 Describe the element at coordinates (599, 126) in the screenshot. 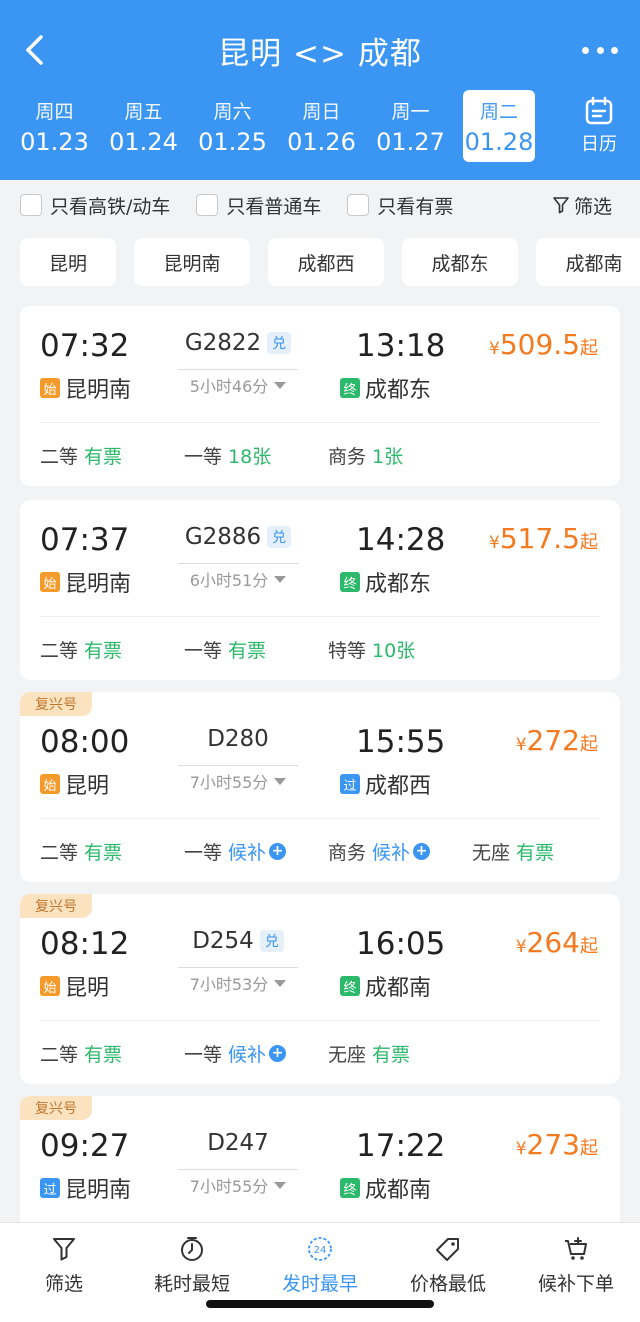

I see `calendar-button: 日历` at that location.